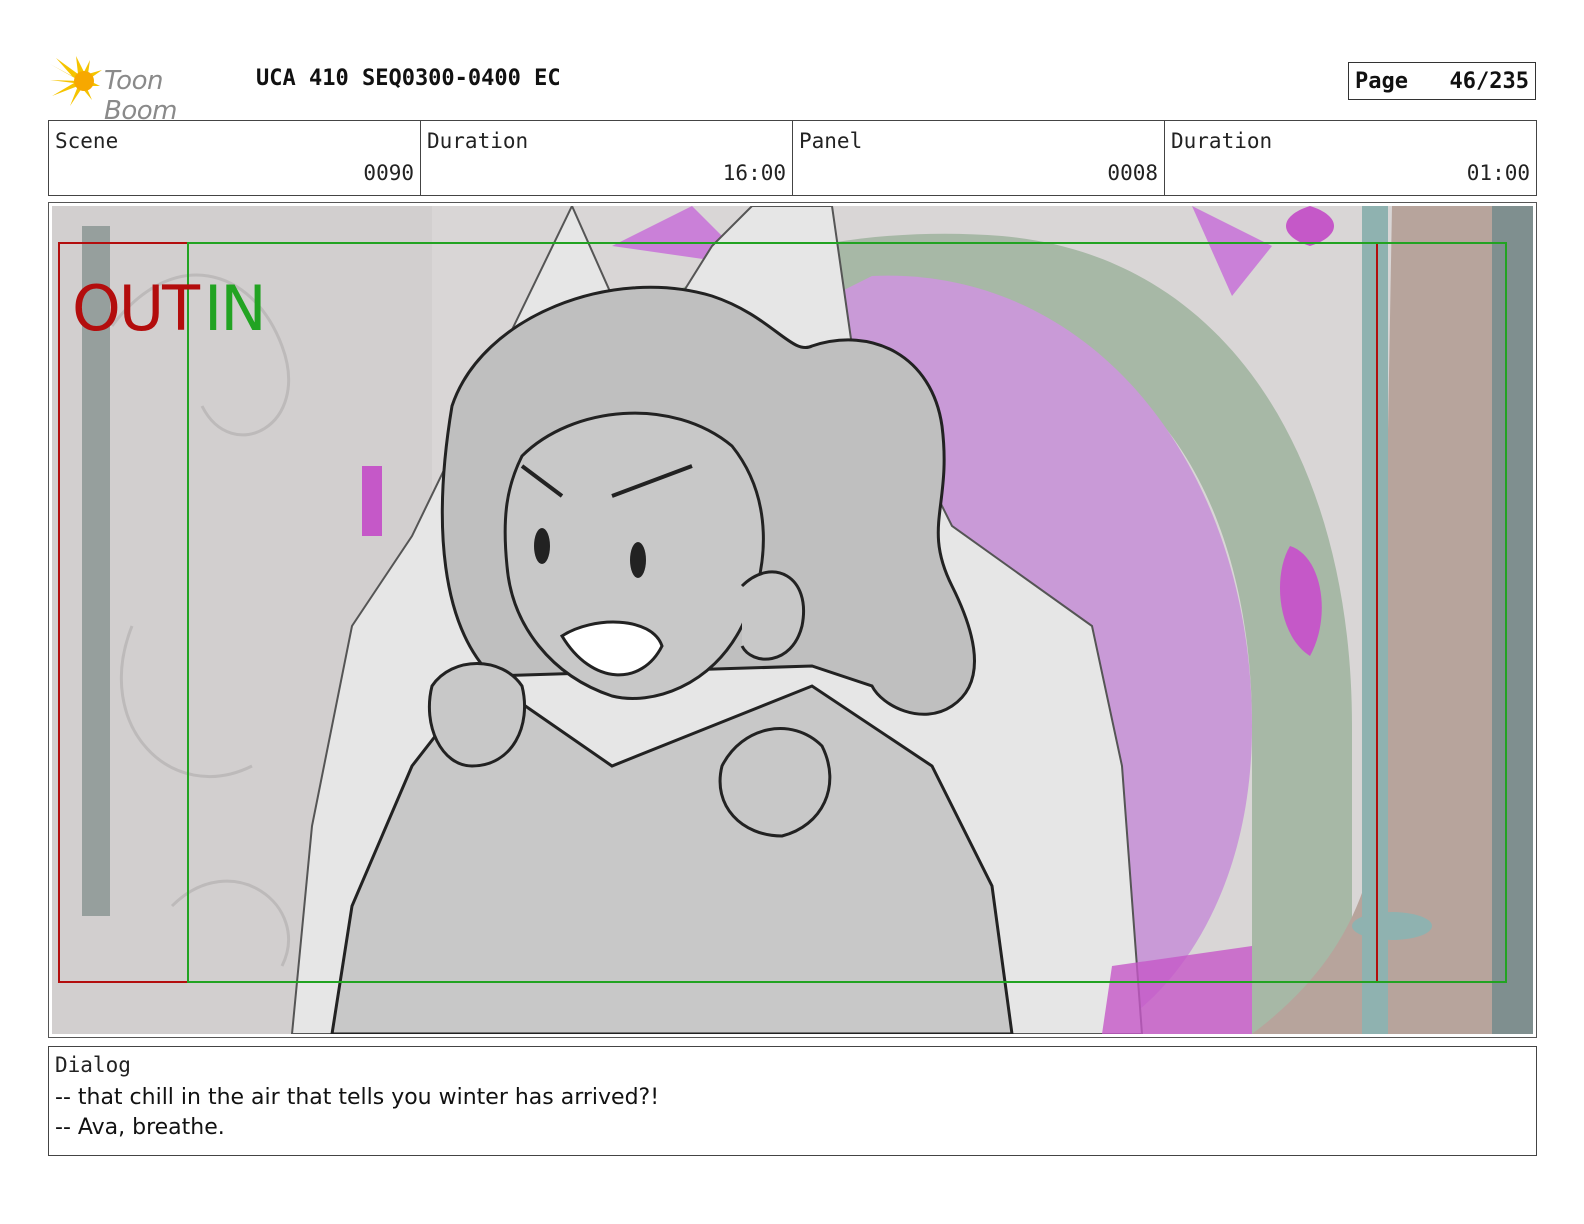 The width and height of the screenshot is (1584, 1224). I want to click on scene-cell: Scene 0090, so click(235, 158).